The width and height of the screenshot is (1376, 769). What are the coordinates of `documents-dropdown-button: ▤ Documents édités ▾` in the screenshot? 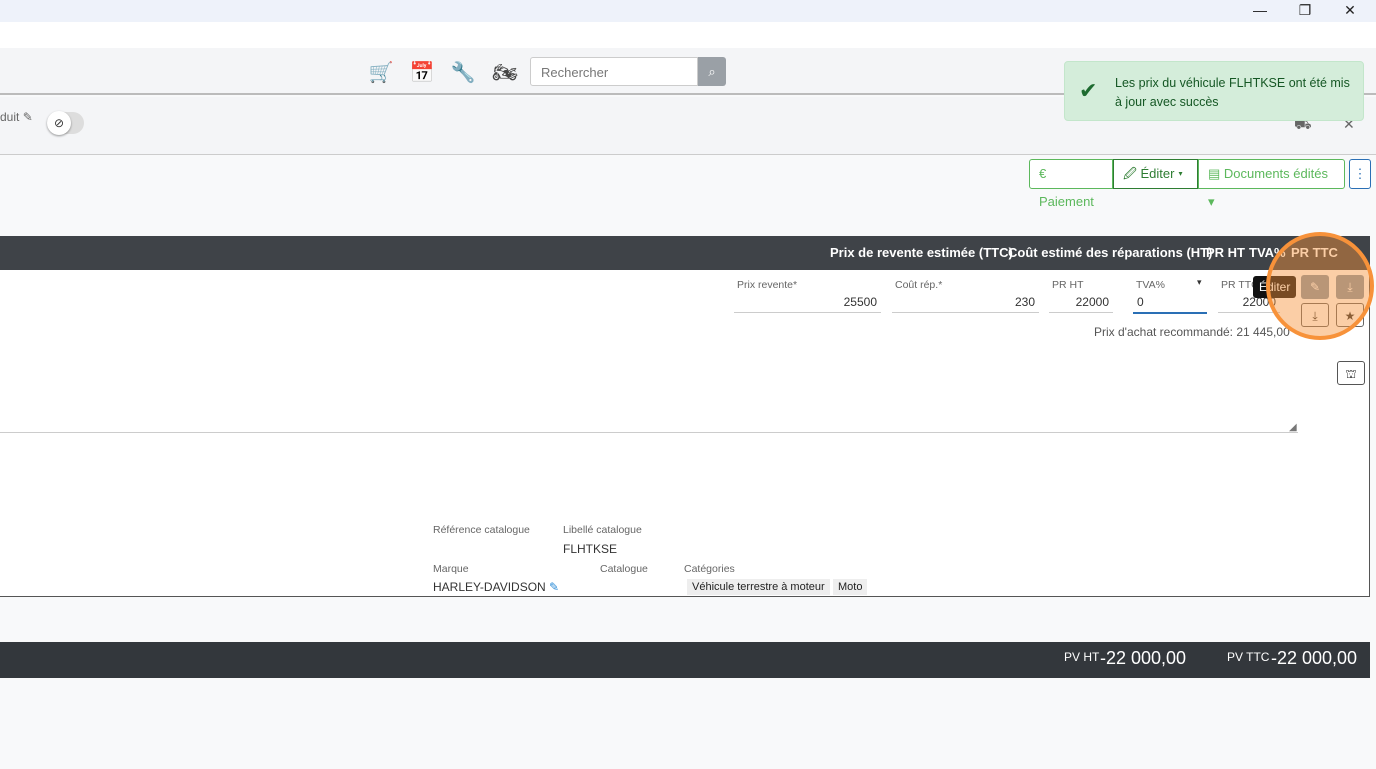 It's located at (1271, 184).